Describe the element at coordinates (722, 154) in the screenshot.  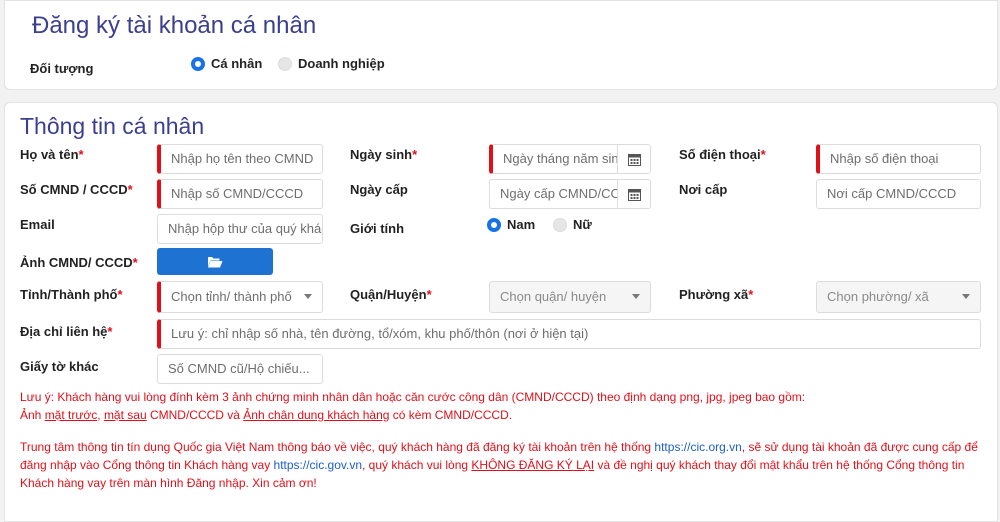
I see `so-dien-thoai-label: Số điện thoại*` at that location.